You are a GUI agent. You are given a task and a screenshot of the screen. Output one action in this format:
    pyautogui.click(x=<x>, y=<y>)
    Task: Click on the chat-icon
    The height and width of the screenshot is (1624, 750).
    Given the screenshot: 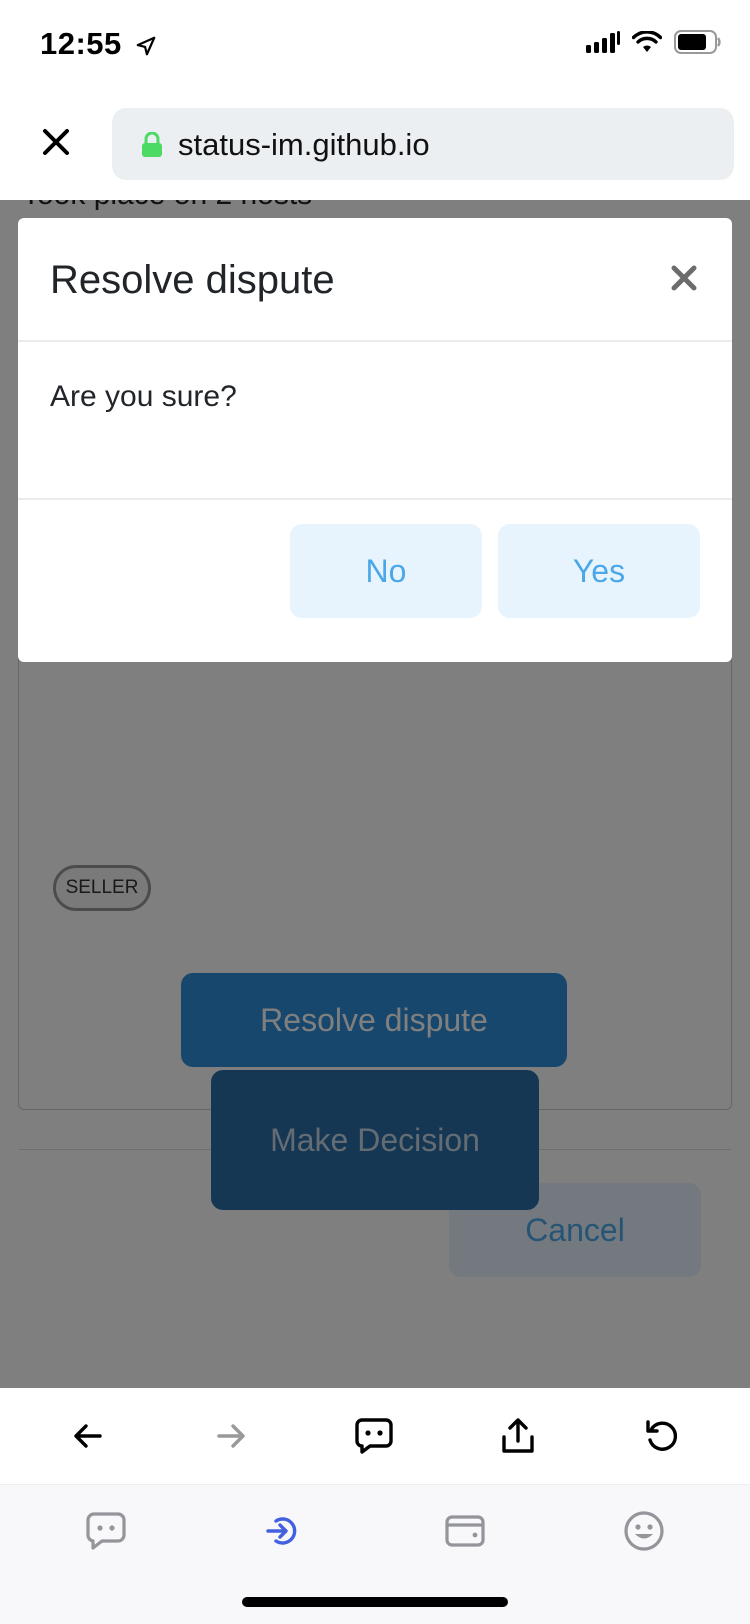 What is the action you would take?
    pyautogui.click(x=374, y=1436)
    